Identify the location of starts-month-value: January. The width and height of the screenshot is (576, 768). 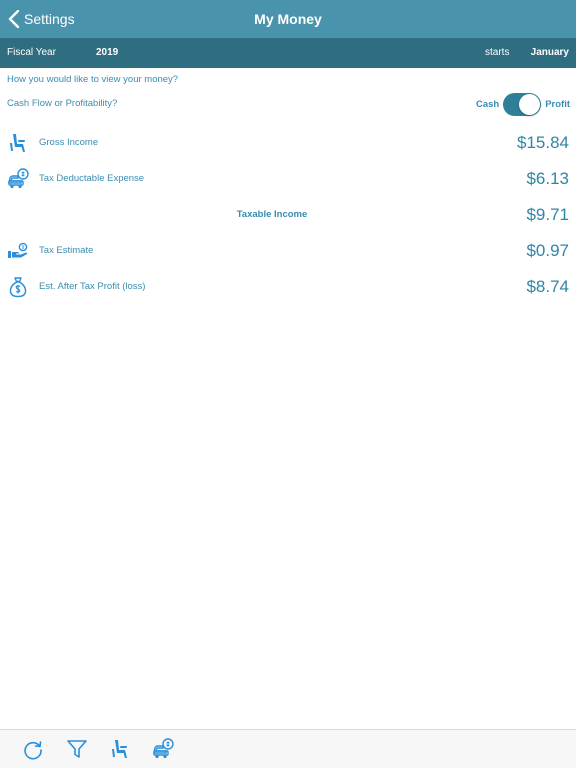
(550, 53).